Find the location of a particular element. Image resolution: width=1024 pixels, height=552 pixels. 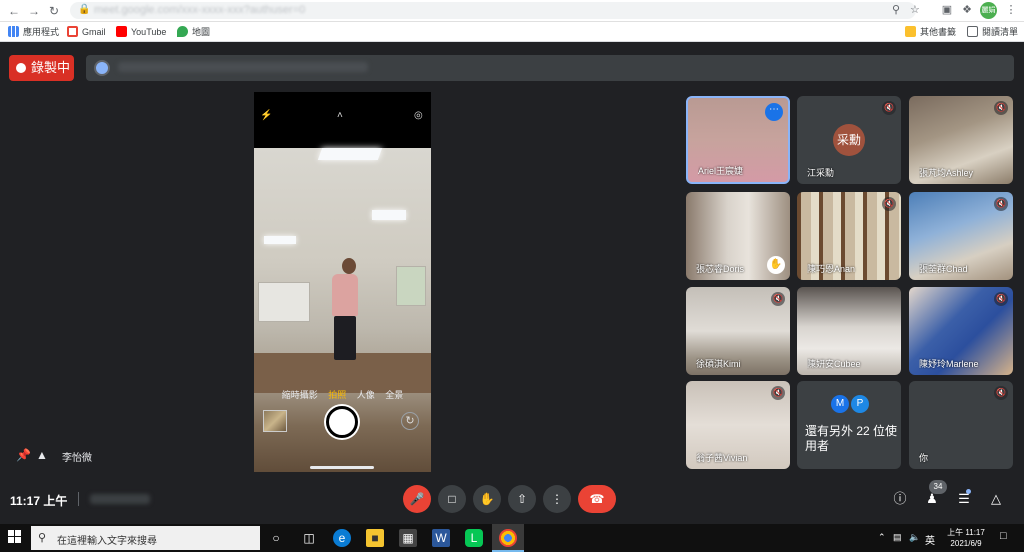

url-text: meet.google.com/xxx-xxxx-xxx?authuser=0 is located at coordinates (200, 10).